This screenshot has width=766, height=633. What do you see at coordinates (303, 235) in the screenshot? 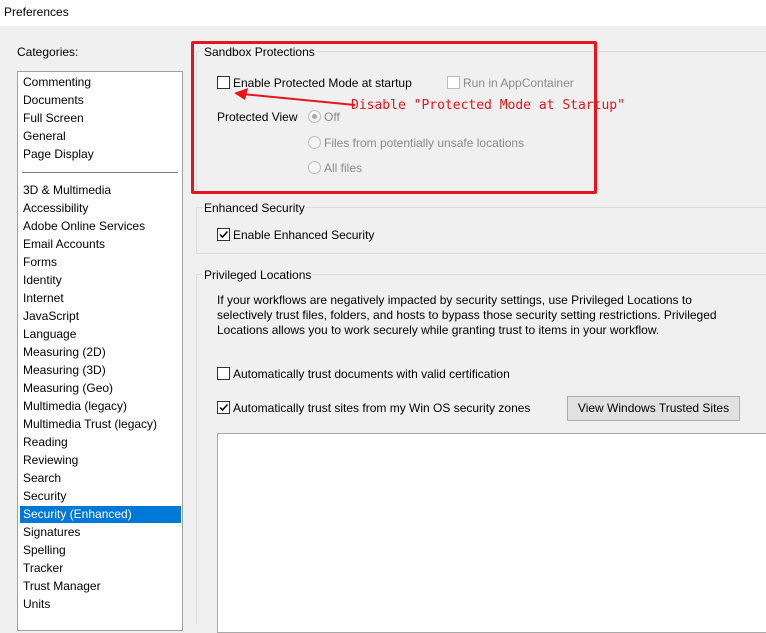
I see `enhanced-security-label: Enable Enhanced Security` at bounding box center [303, 235].